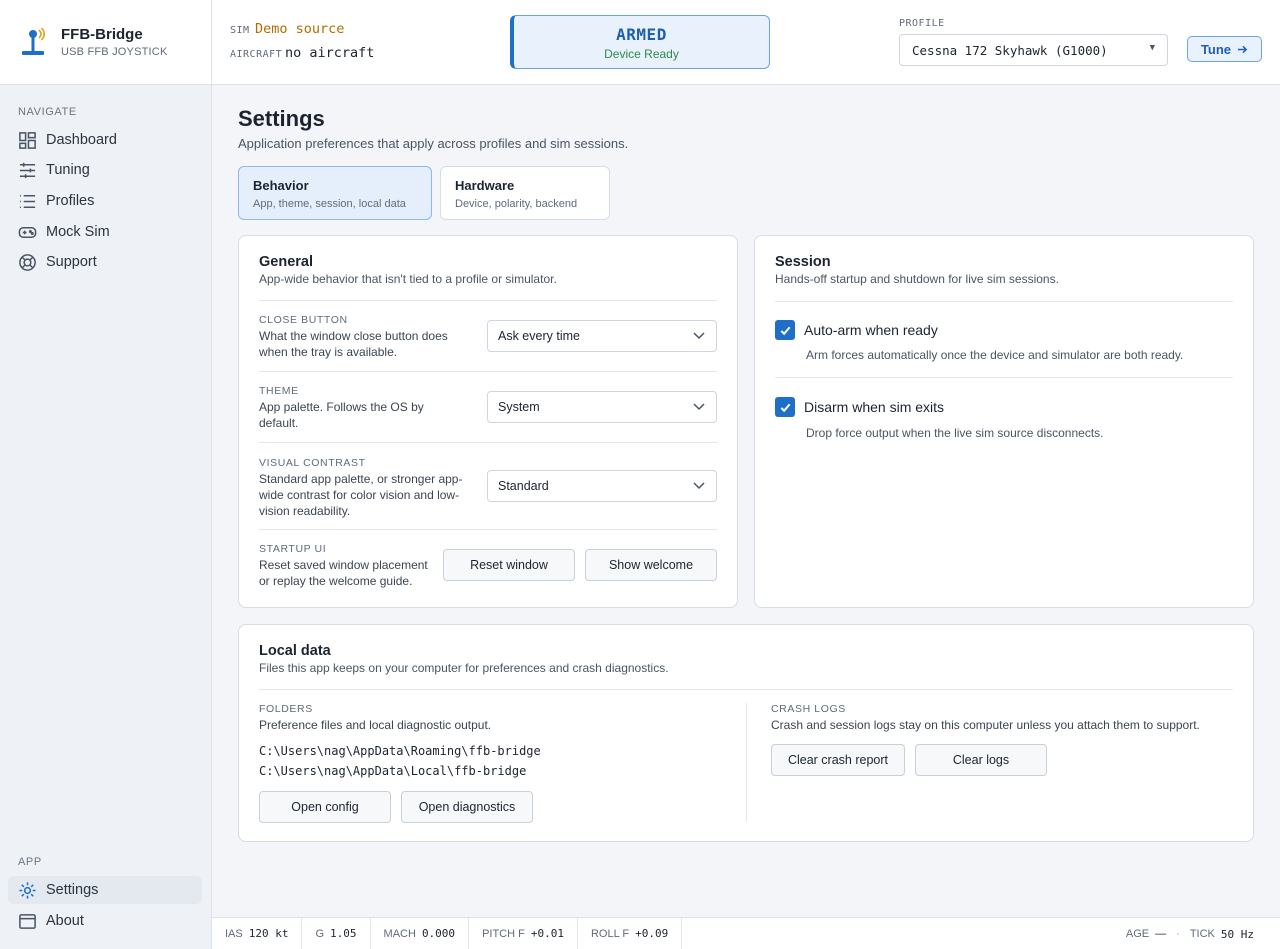 The image size is (1280, 949). Describe the element at coordinates (808, 709) in the screenshot. I see `crash-logs-label: CRASH LOGS` at that location.